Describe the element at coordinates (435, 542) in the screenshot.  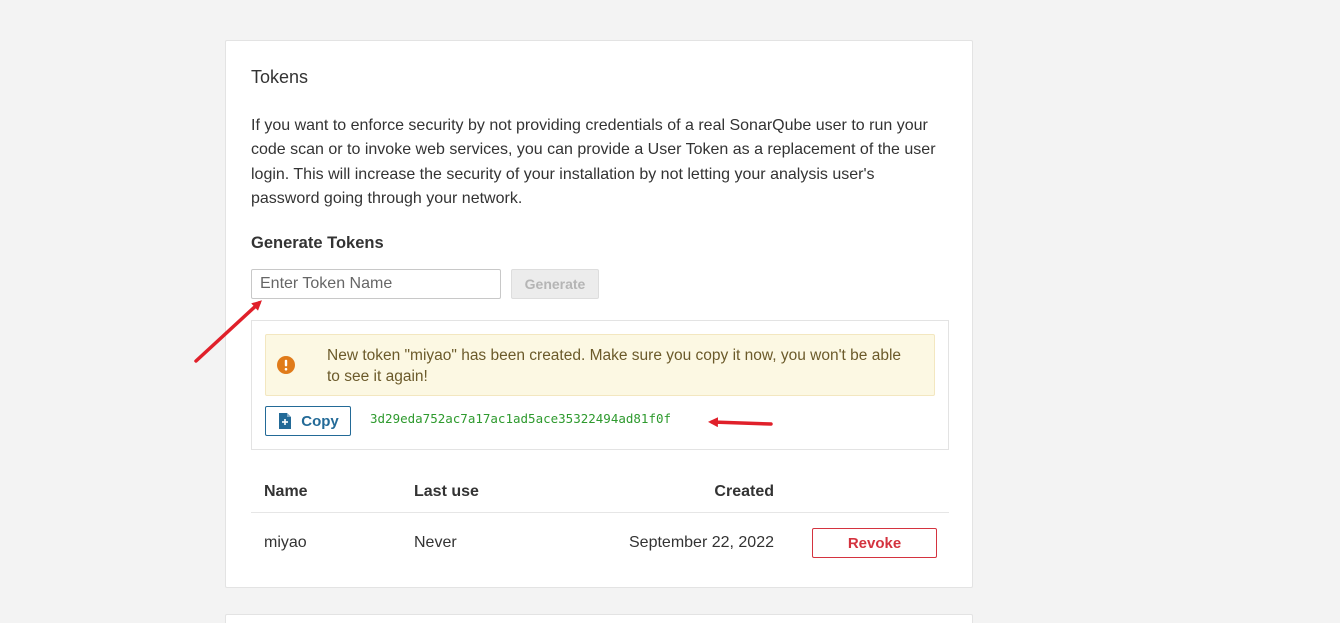
I see `token-last-use-cell: Never` at that location.